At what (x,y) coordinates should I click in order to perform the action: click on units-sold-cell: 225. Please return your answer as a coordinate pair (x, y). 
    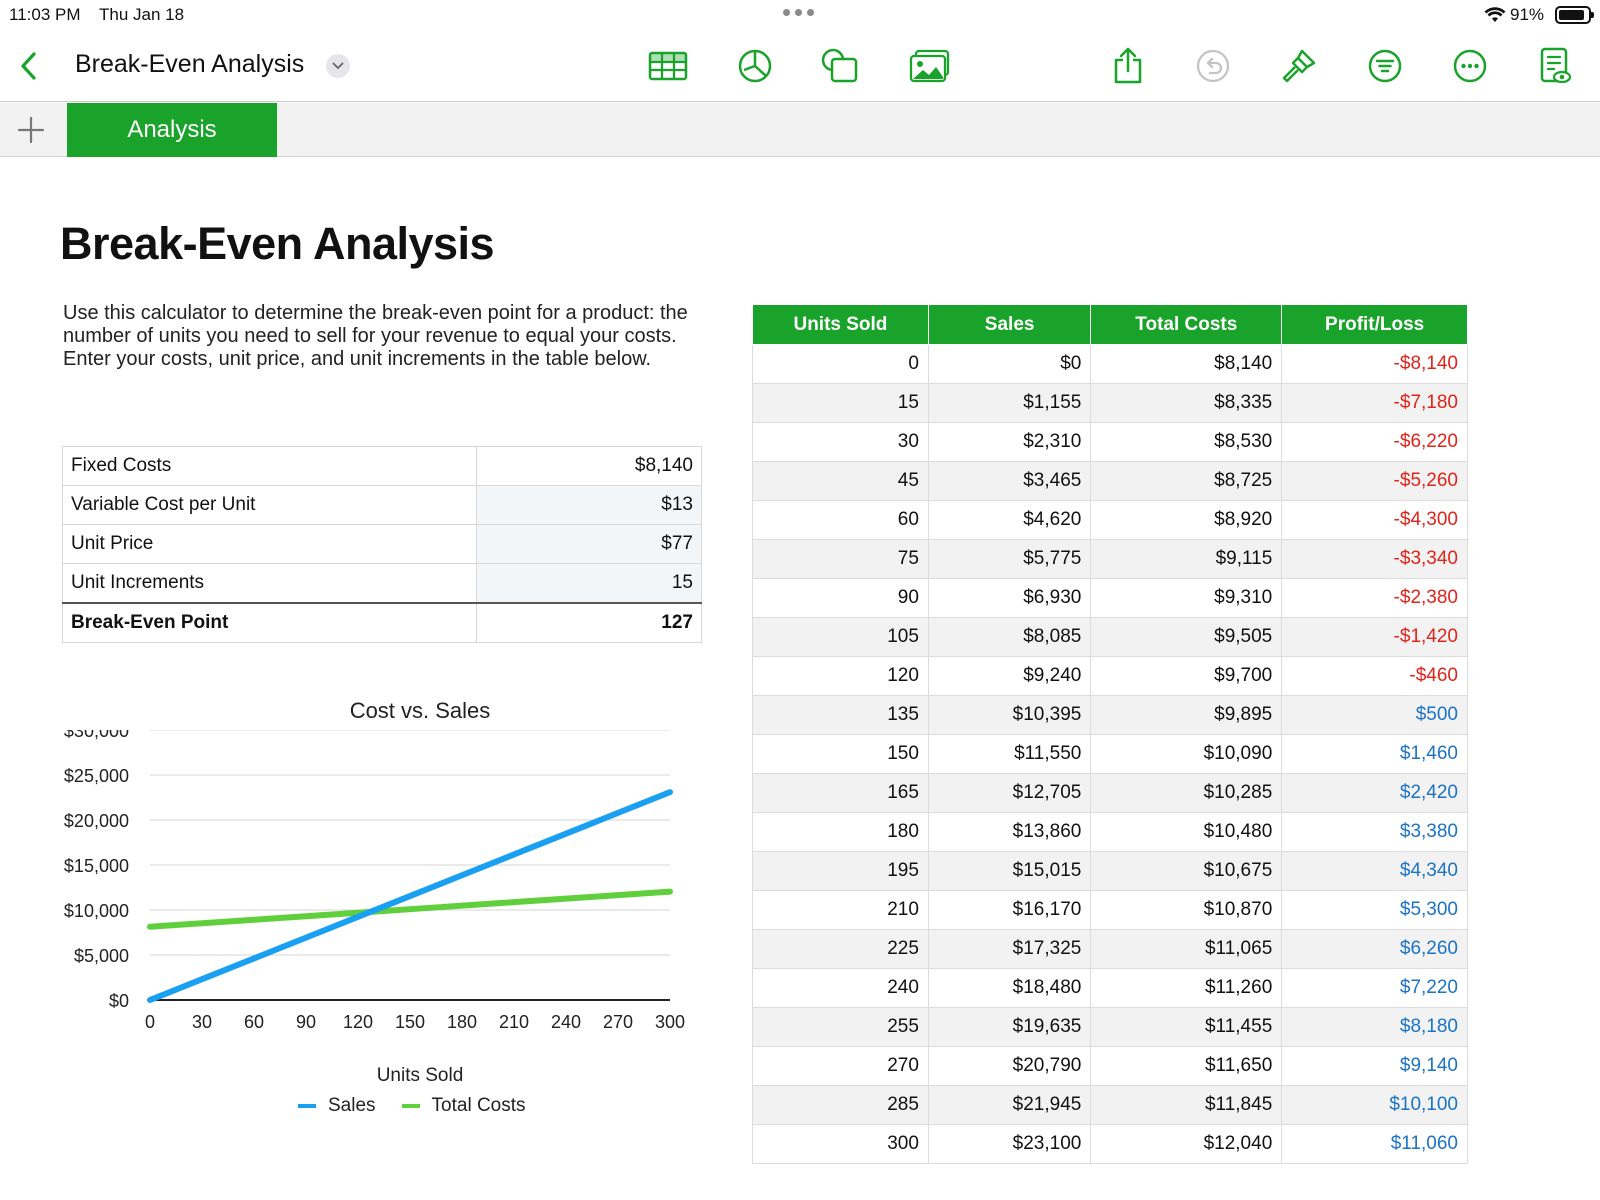
    Looking at the image, I should click on (840, 949).